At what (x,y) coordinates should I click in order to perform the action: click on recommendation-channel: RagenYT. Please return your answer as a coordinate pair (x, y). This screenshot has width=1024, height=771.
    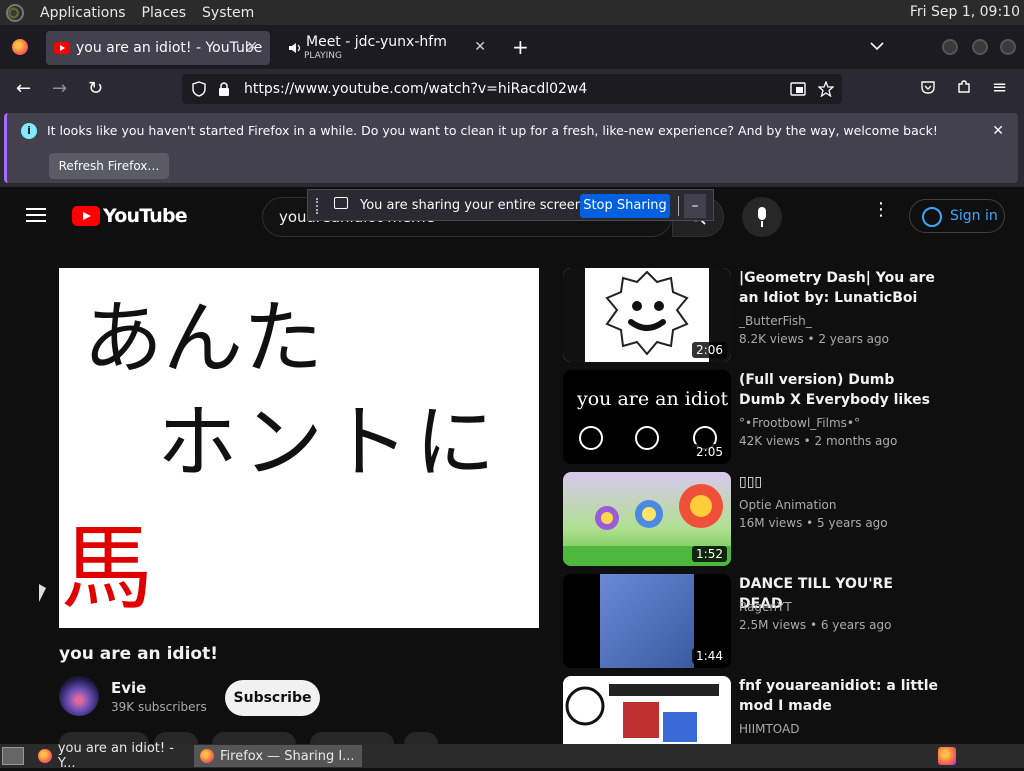
    Looking at the image, I should click on (765, 607).